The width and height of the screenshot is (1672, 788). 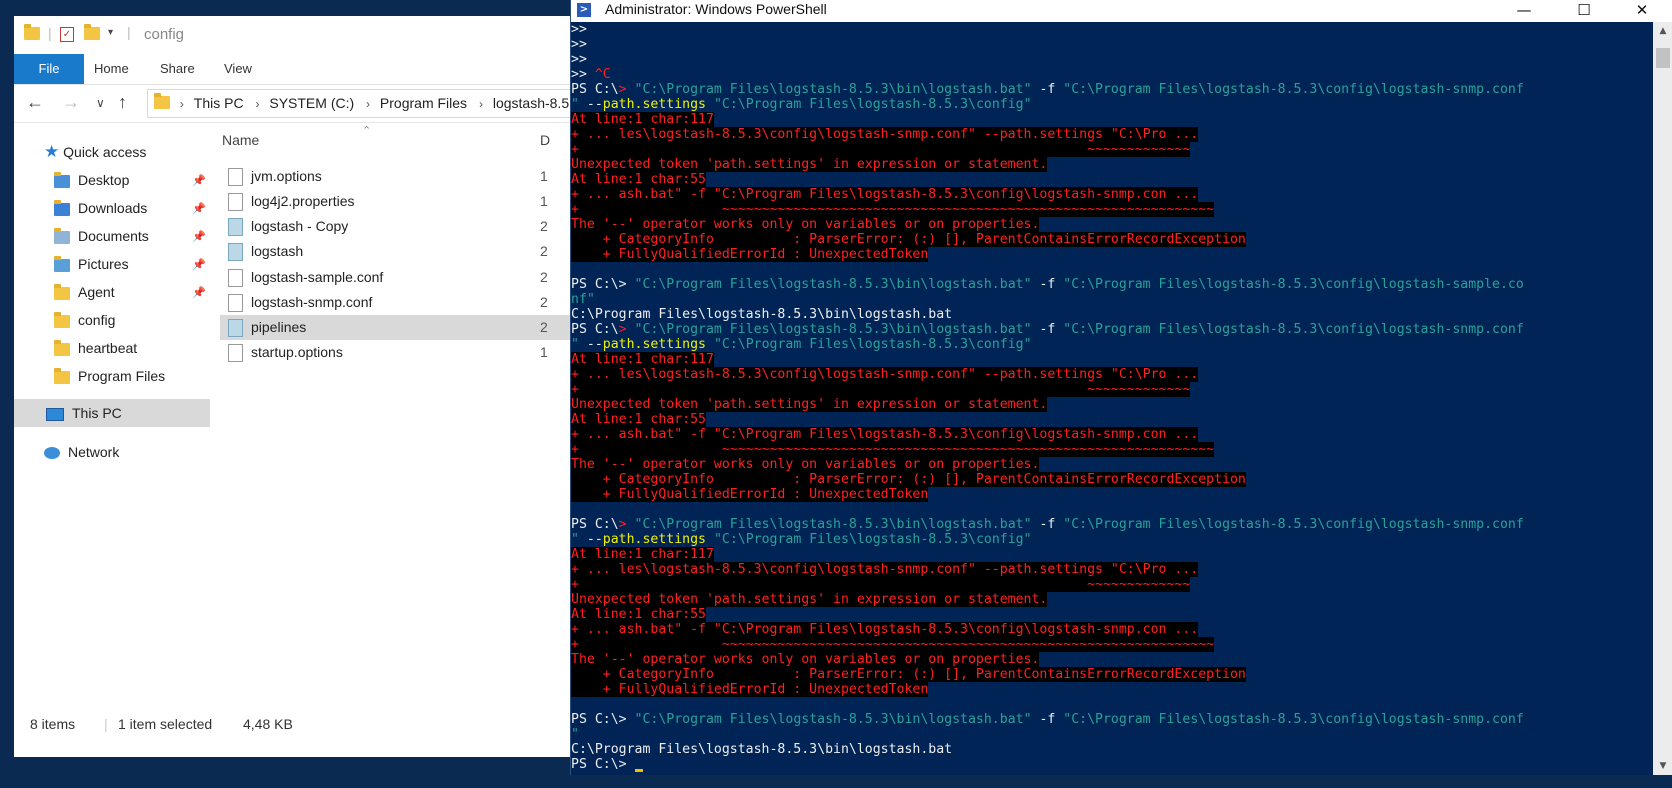 What do you see at coordinates (113, 208) in the screenshot?
I see `nav-label: Downloads` at bounding box center [113, 208].